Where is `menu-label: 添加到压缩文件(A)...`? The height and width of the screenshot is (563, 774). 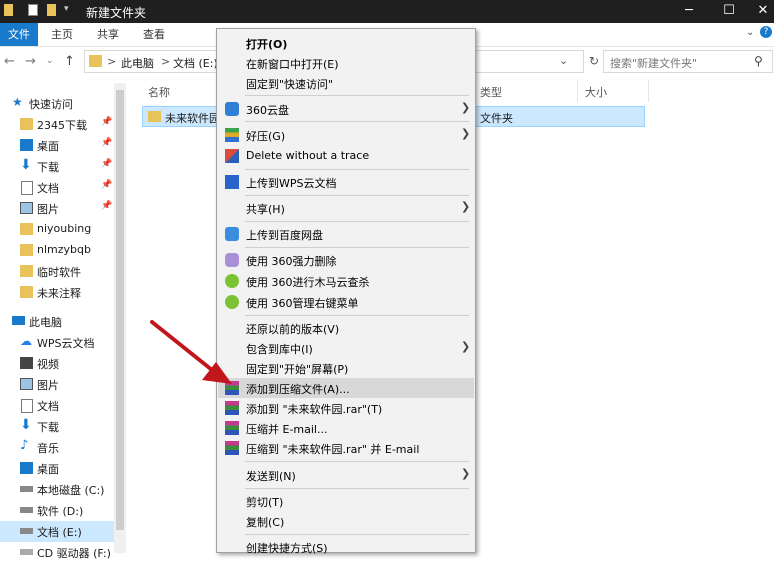 menu-label: 添加到压缩文件(A)... is located at coordinates (298, 389).